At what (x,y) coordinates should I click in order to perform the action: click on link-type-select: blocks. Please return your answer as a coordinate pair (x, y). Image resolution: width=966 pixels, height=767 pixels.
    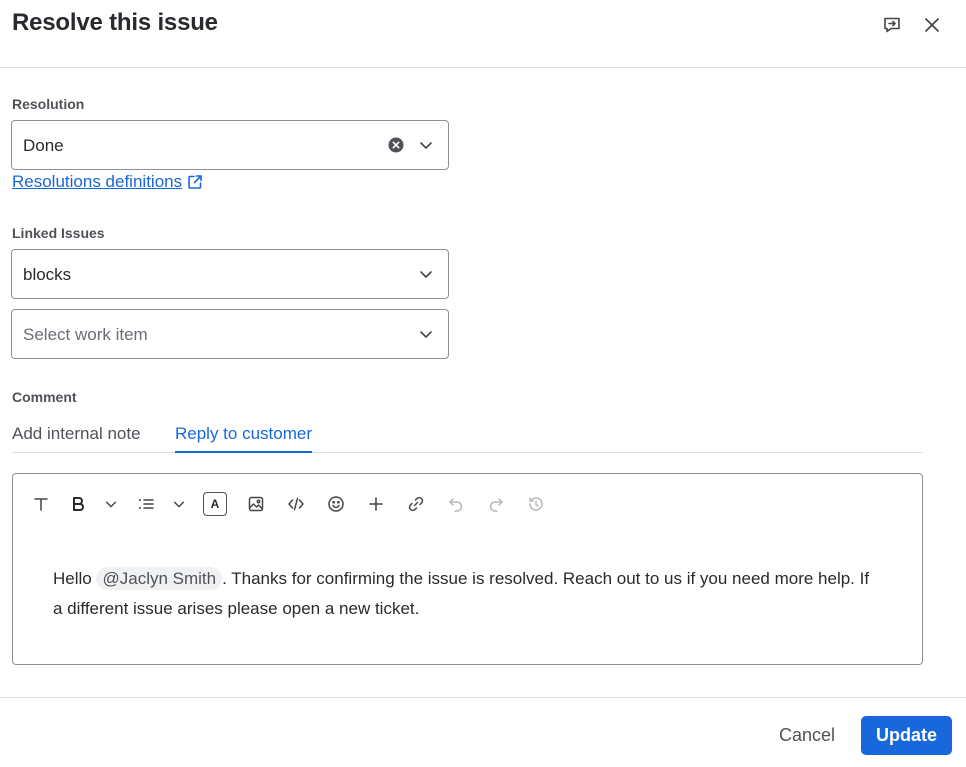
    Looking at the image, I should click on (230, 274).